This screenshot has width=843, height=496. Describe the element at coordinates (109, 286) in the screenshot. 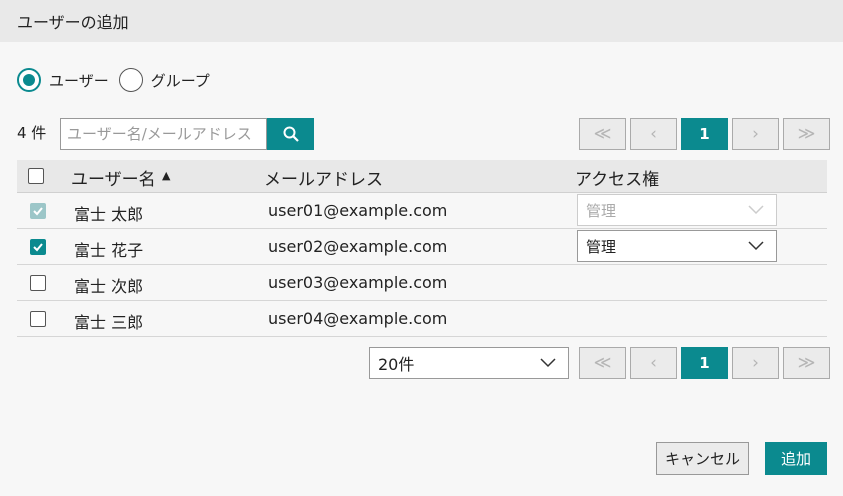

I see `user-name: 富士 次郎` at that location.